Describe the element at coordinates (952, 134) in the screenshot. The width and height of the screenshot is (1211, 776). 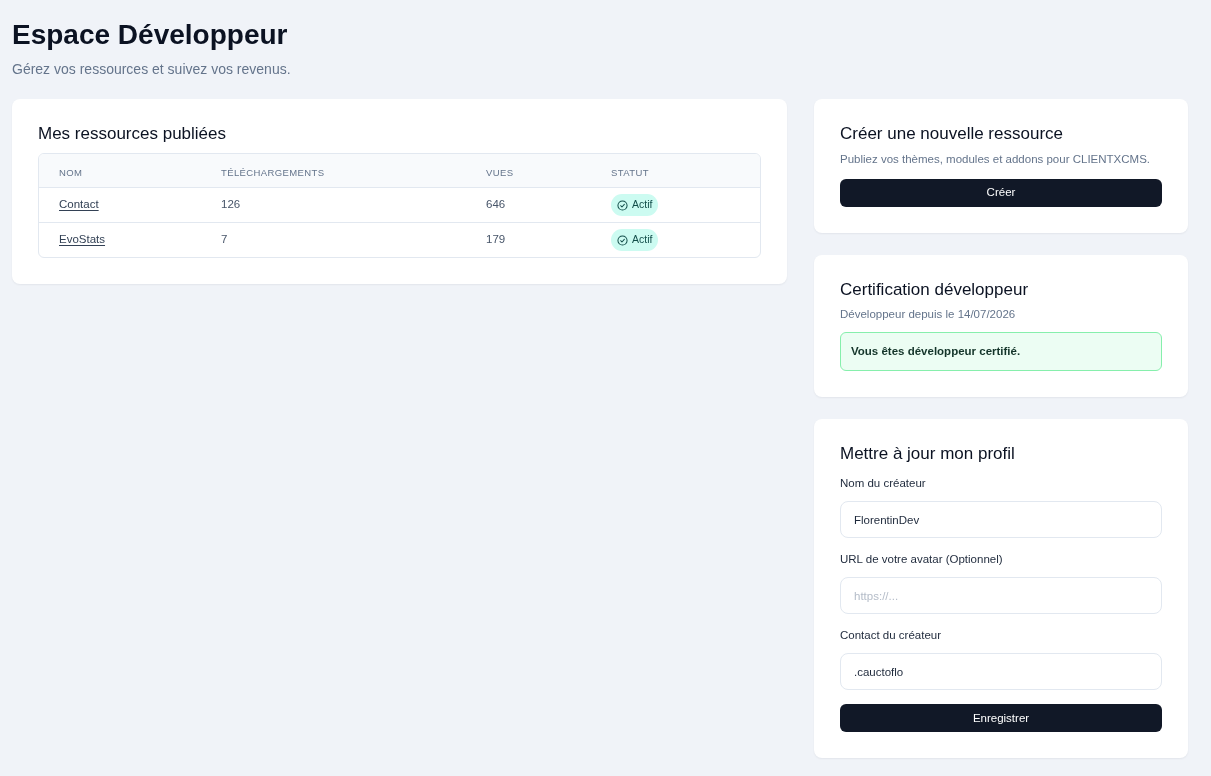
I see `card-title: Créer une nouvelle ressource` at that location.